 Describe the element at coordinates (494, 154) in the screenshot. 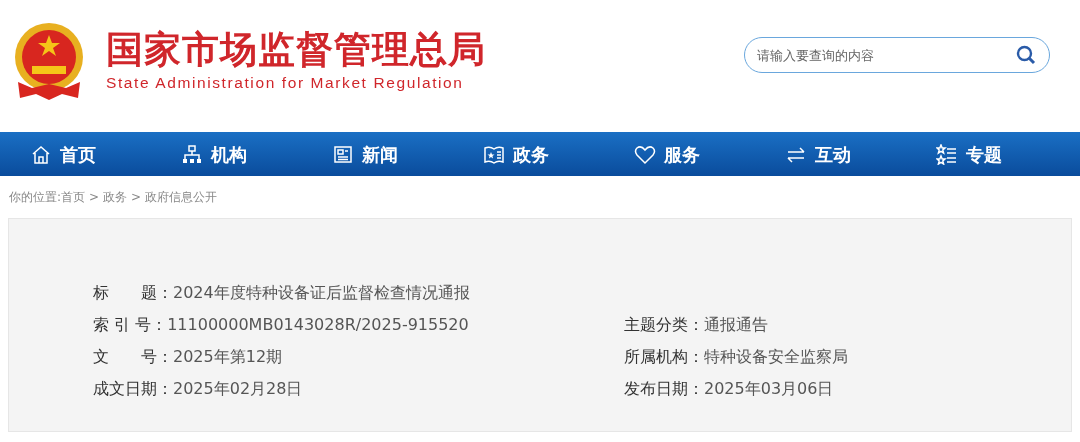

I see `book-icon` at that location.